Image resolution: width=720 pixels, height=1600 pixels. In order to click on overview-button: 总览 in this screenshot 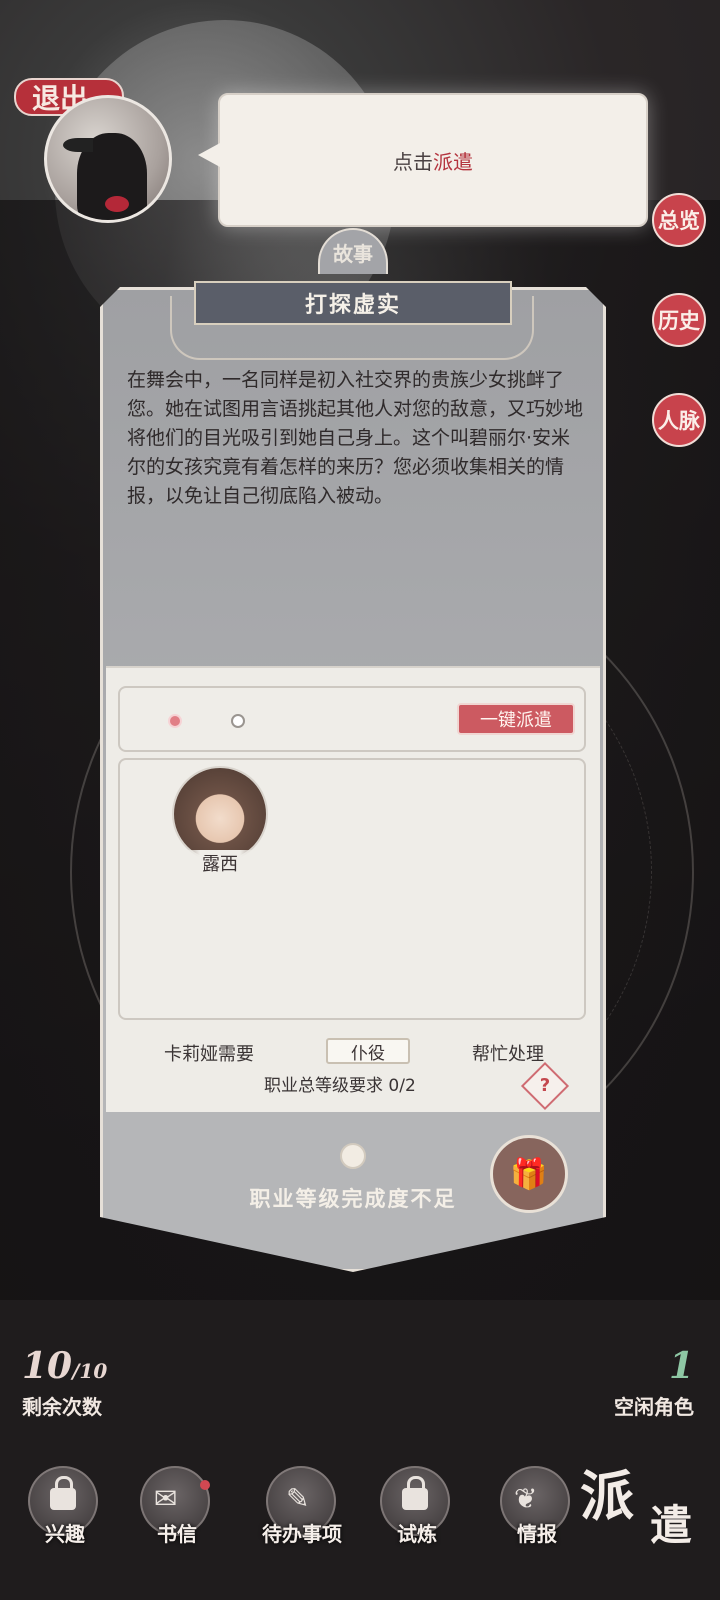, I will do `click(679, 220)`.